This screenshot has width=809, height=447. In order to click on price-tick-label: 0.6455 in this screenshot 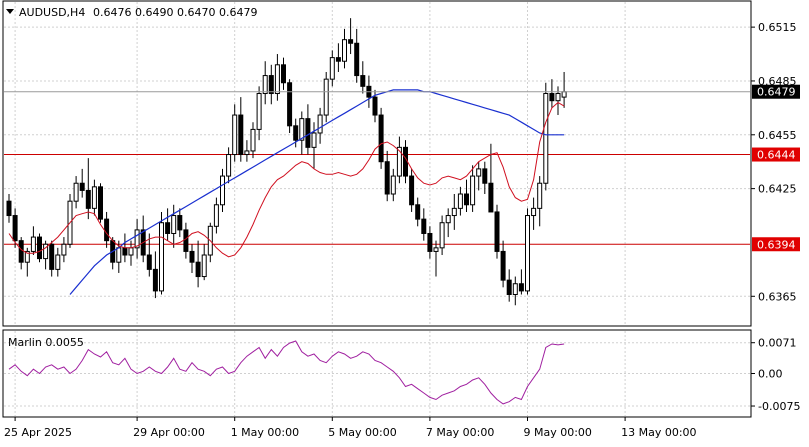, I will do `click(777, 135)`.